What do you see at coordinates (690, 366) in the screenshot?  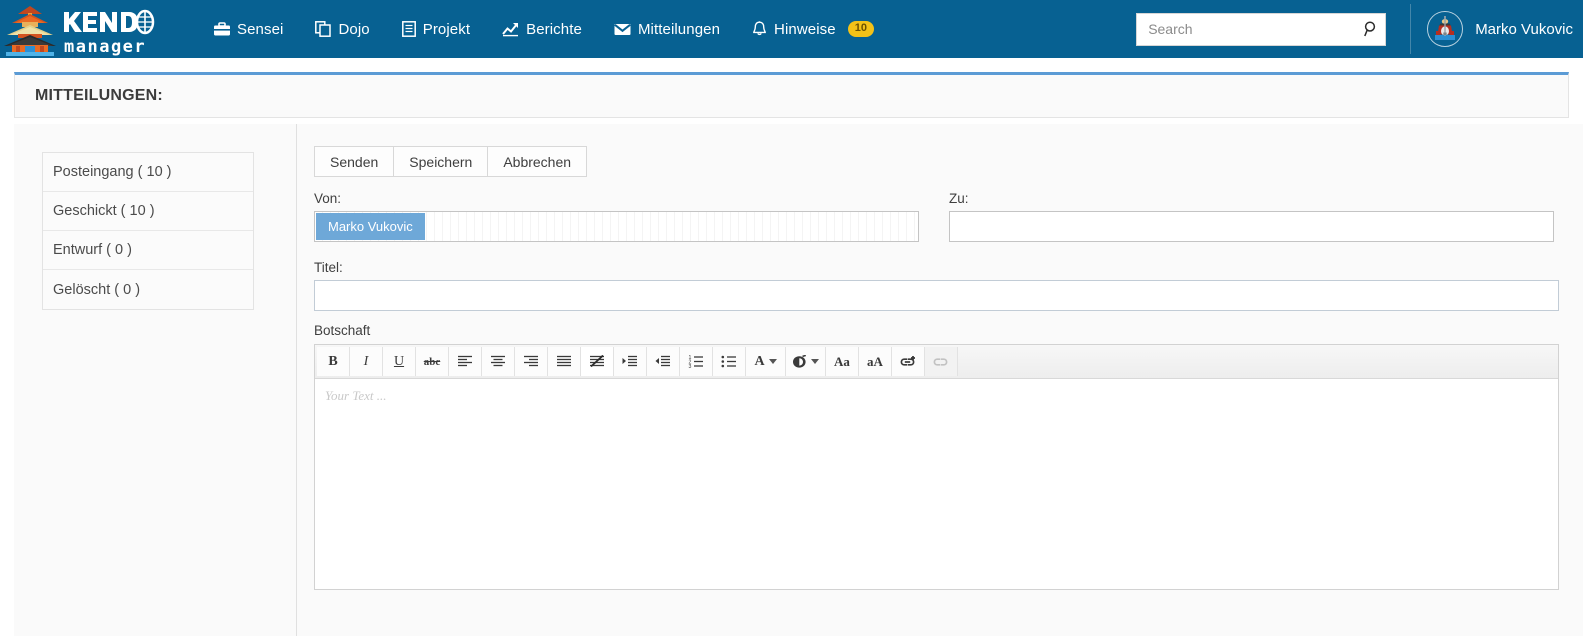 I see `svg-text: 3` at bounding box center [690, 366].